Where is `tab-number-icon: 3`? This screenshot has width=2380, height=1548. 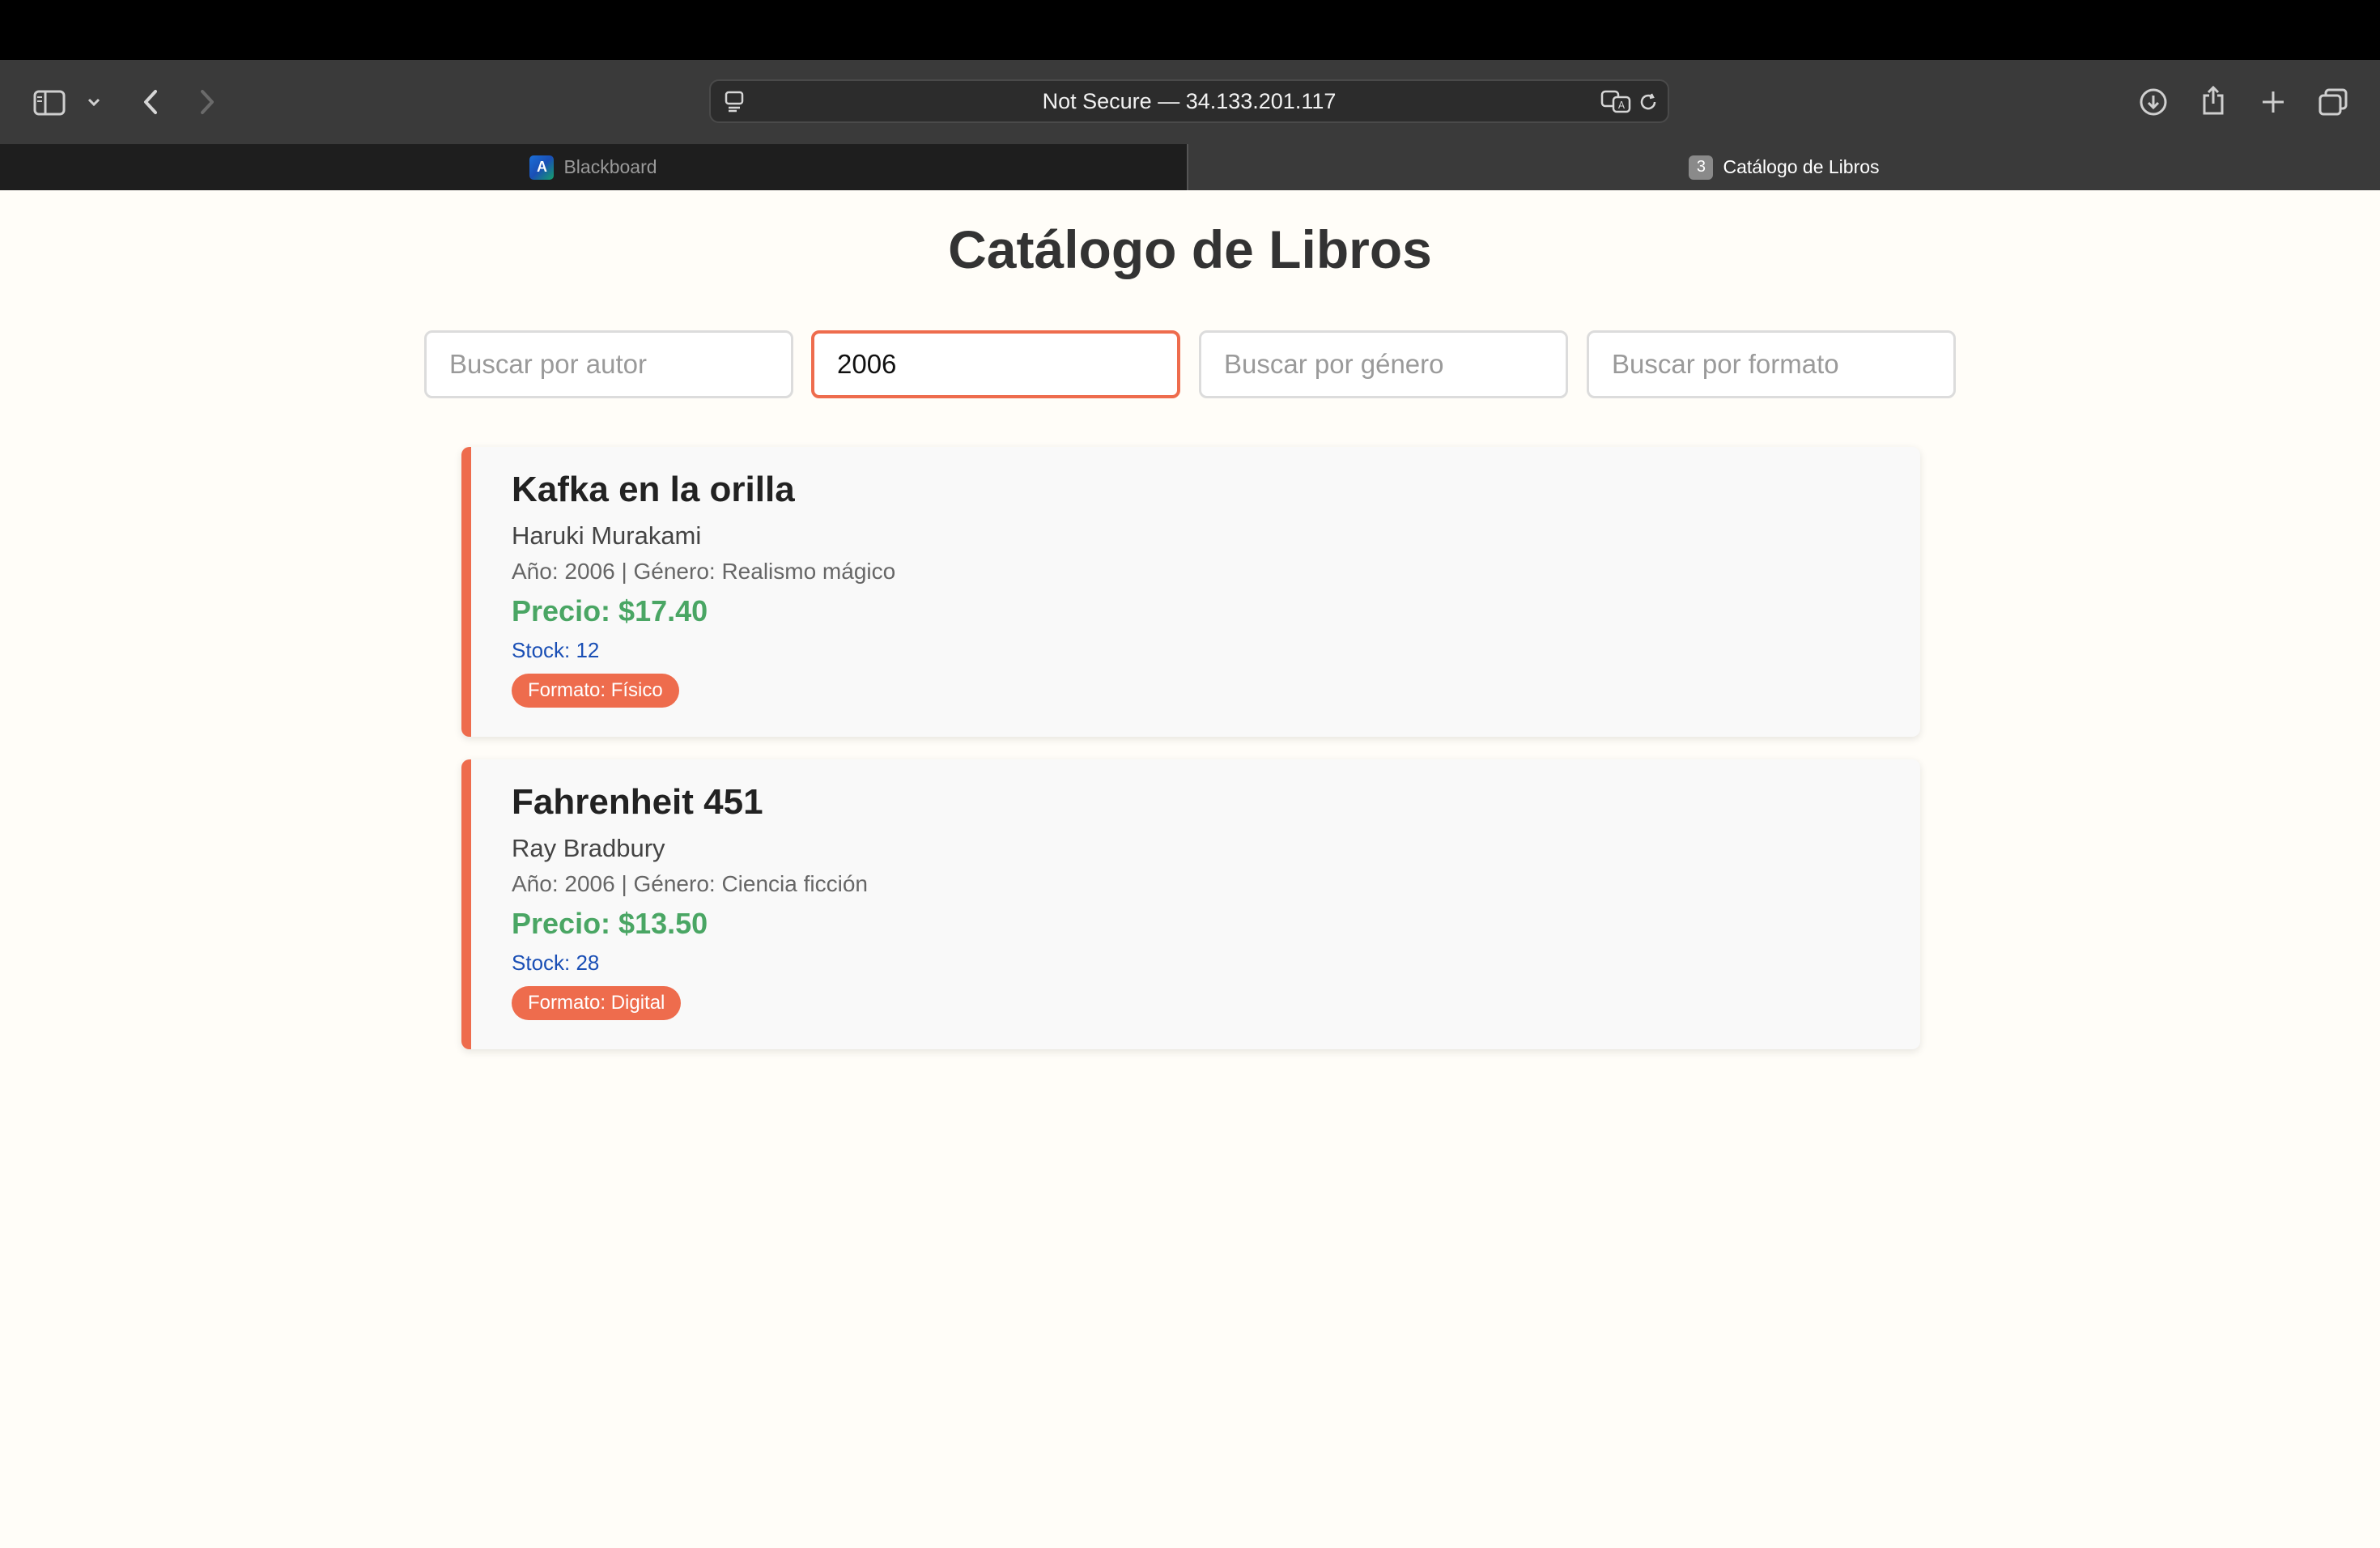 tab-number-icon: 3 is located at coordinates (1702, 167).